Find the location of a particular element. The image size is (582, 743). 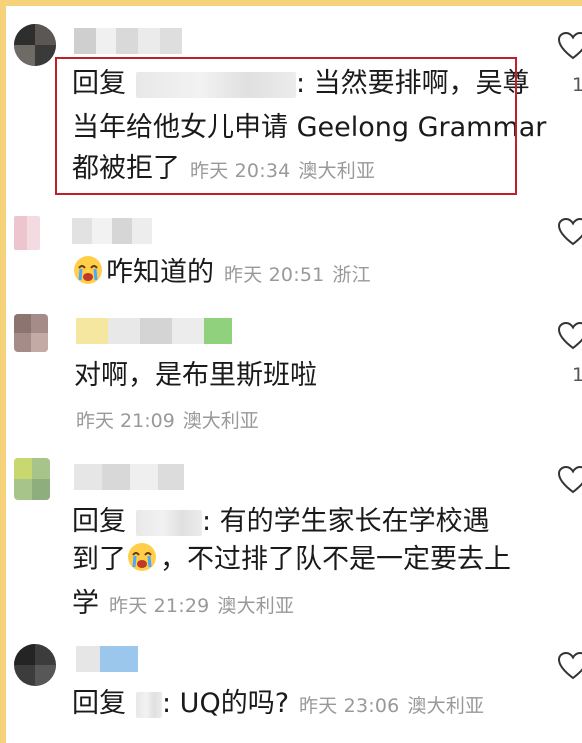

comment-text: 咋知道的 昨天 20:51 浙江 is located at coordinates (221, 274).